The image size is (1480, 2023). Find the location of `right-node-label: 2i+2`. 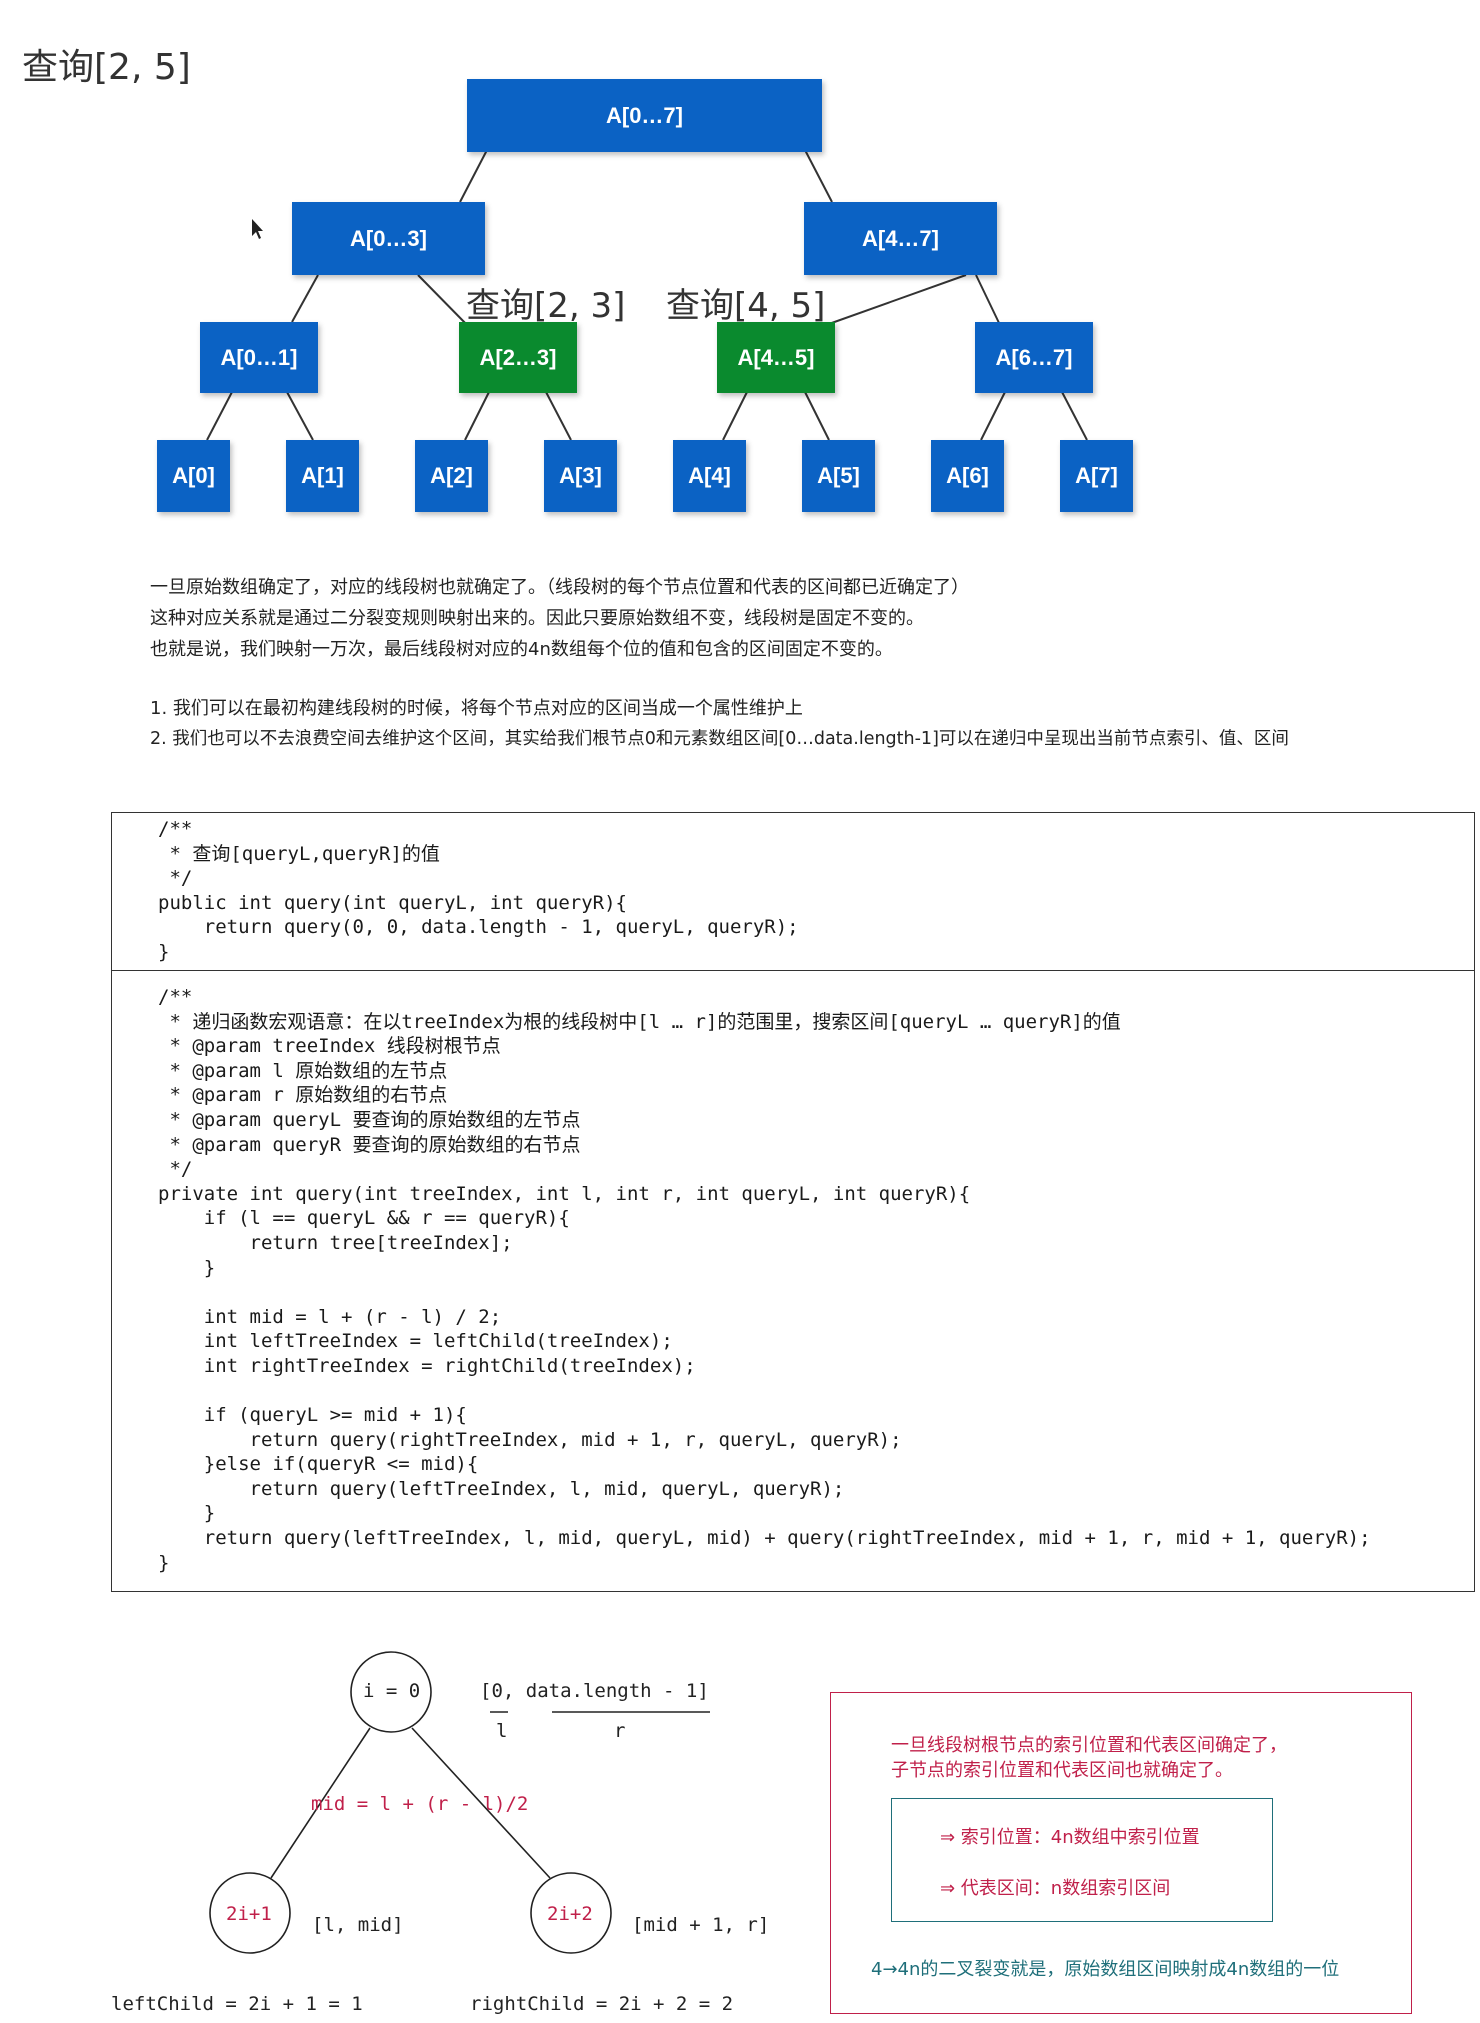

right-node-label: 2i+2 is located at coordinates (570, 1914).